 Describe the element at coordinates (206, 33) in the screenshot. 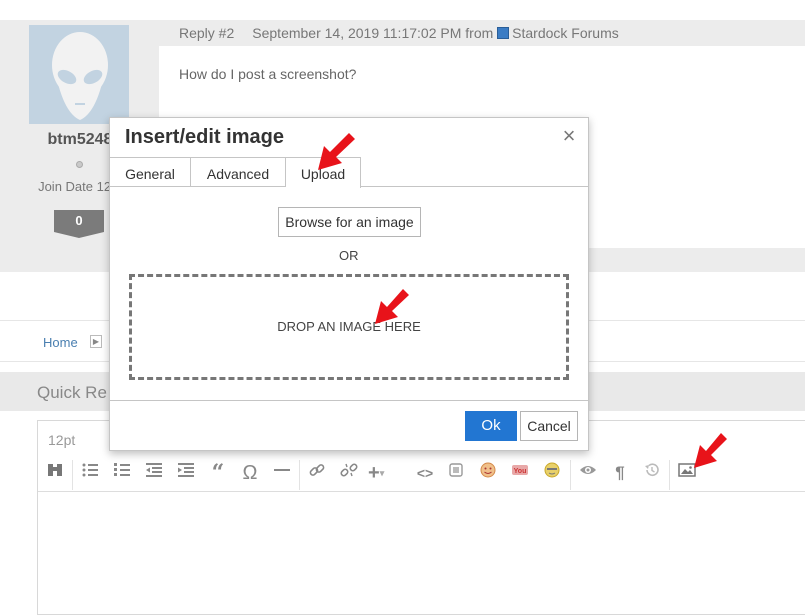

I see `reply-number: Reply #2` at that location.